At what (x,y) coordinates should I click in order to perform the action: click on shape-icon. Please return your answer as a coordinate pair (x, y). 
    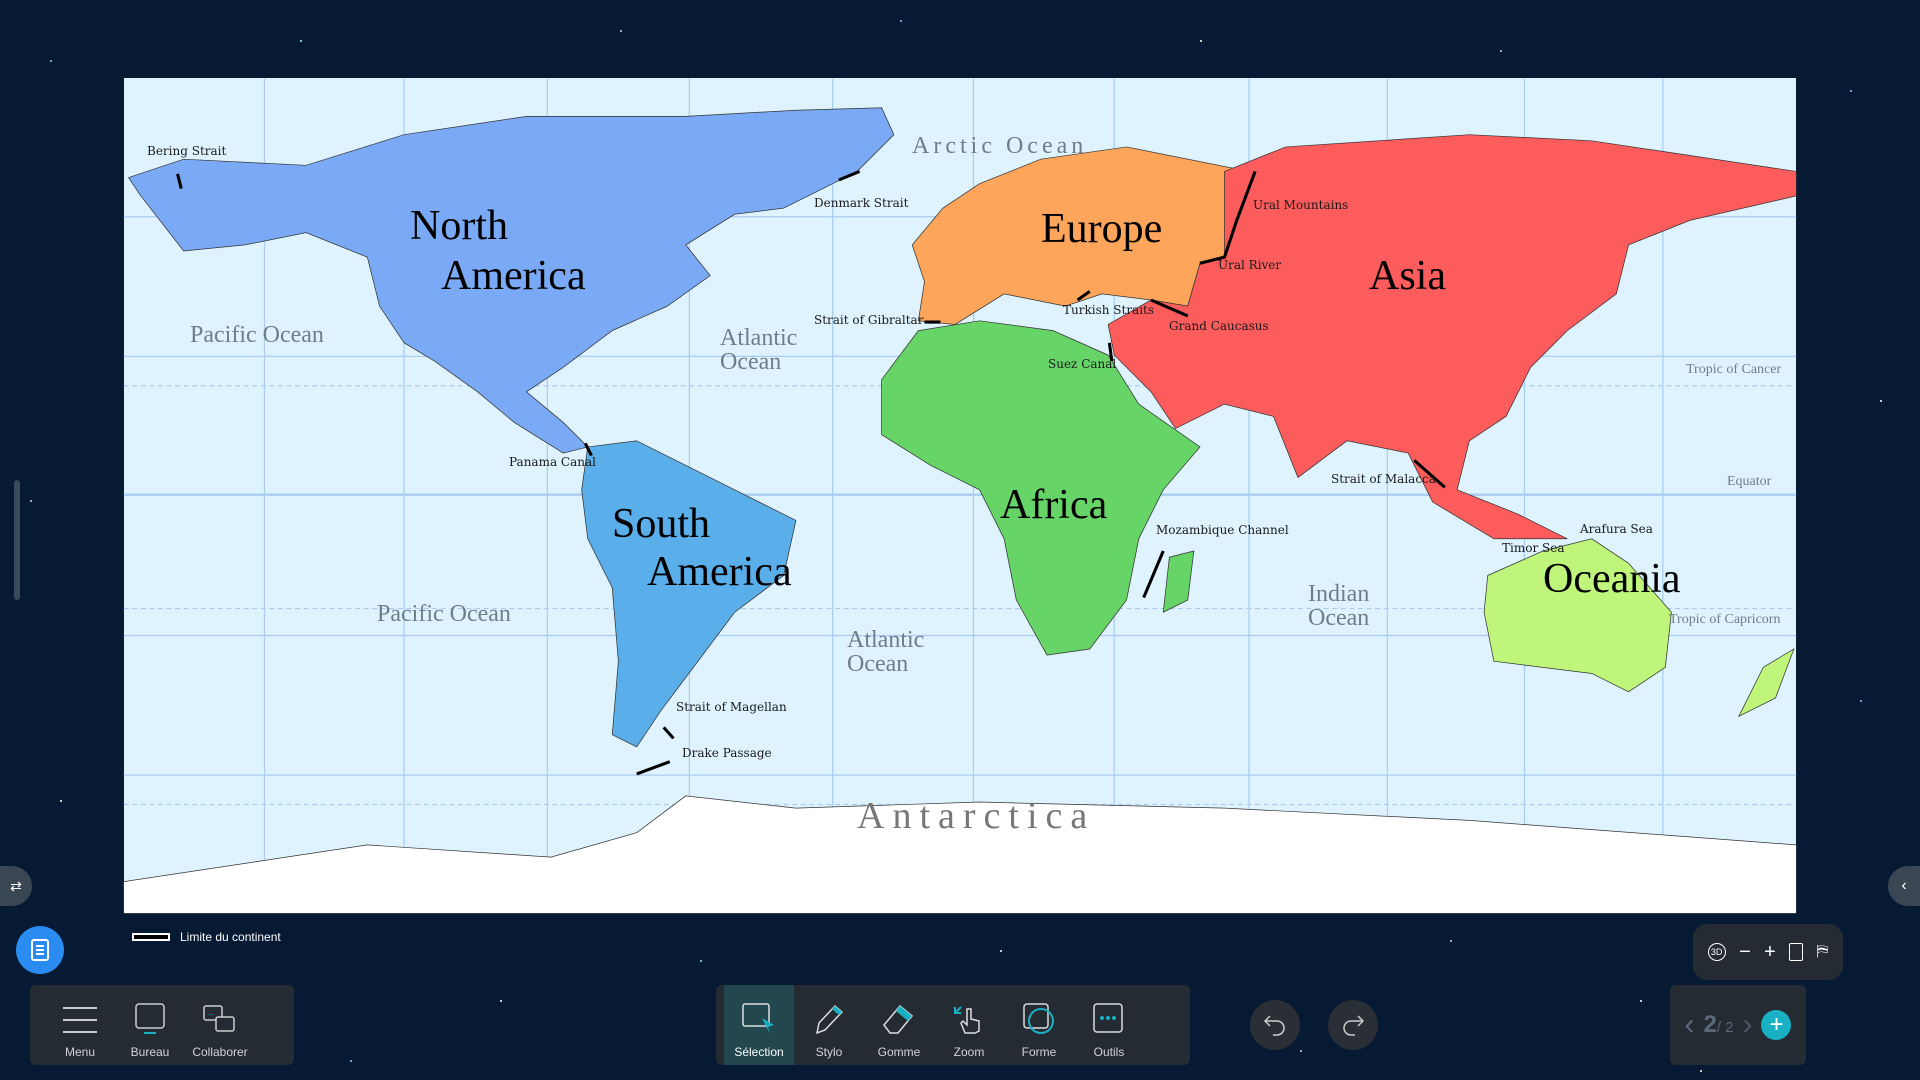
    Looking at the image, I should click on (1038, 1018).